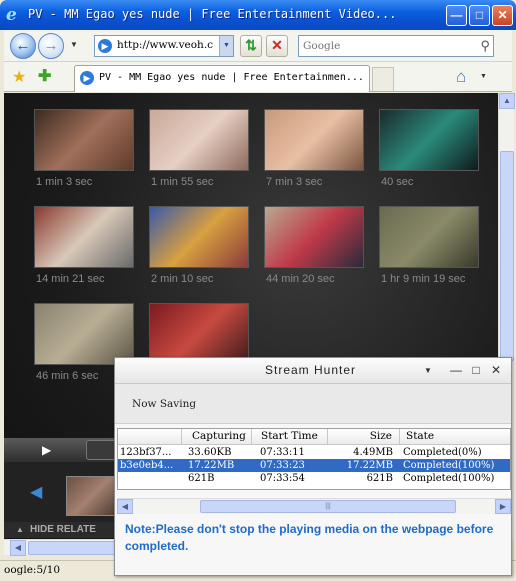  What do you see at coordinates (11, 15) in the screenshot?
I see `ie-logo-icon: e` at bounding box center [11, 15].